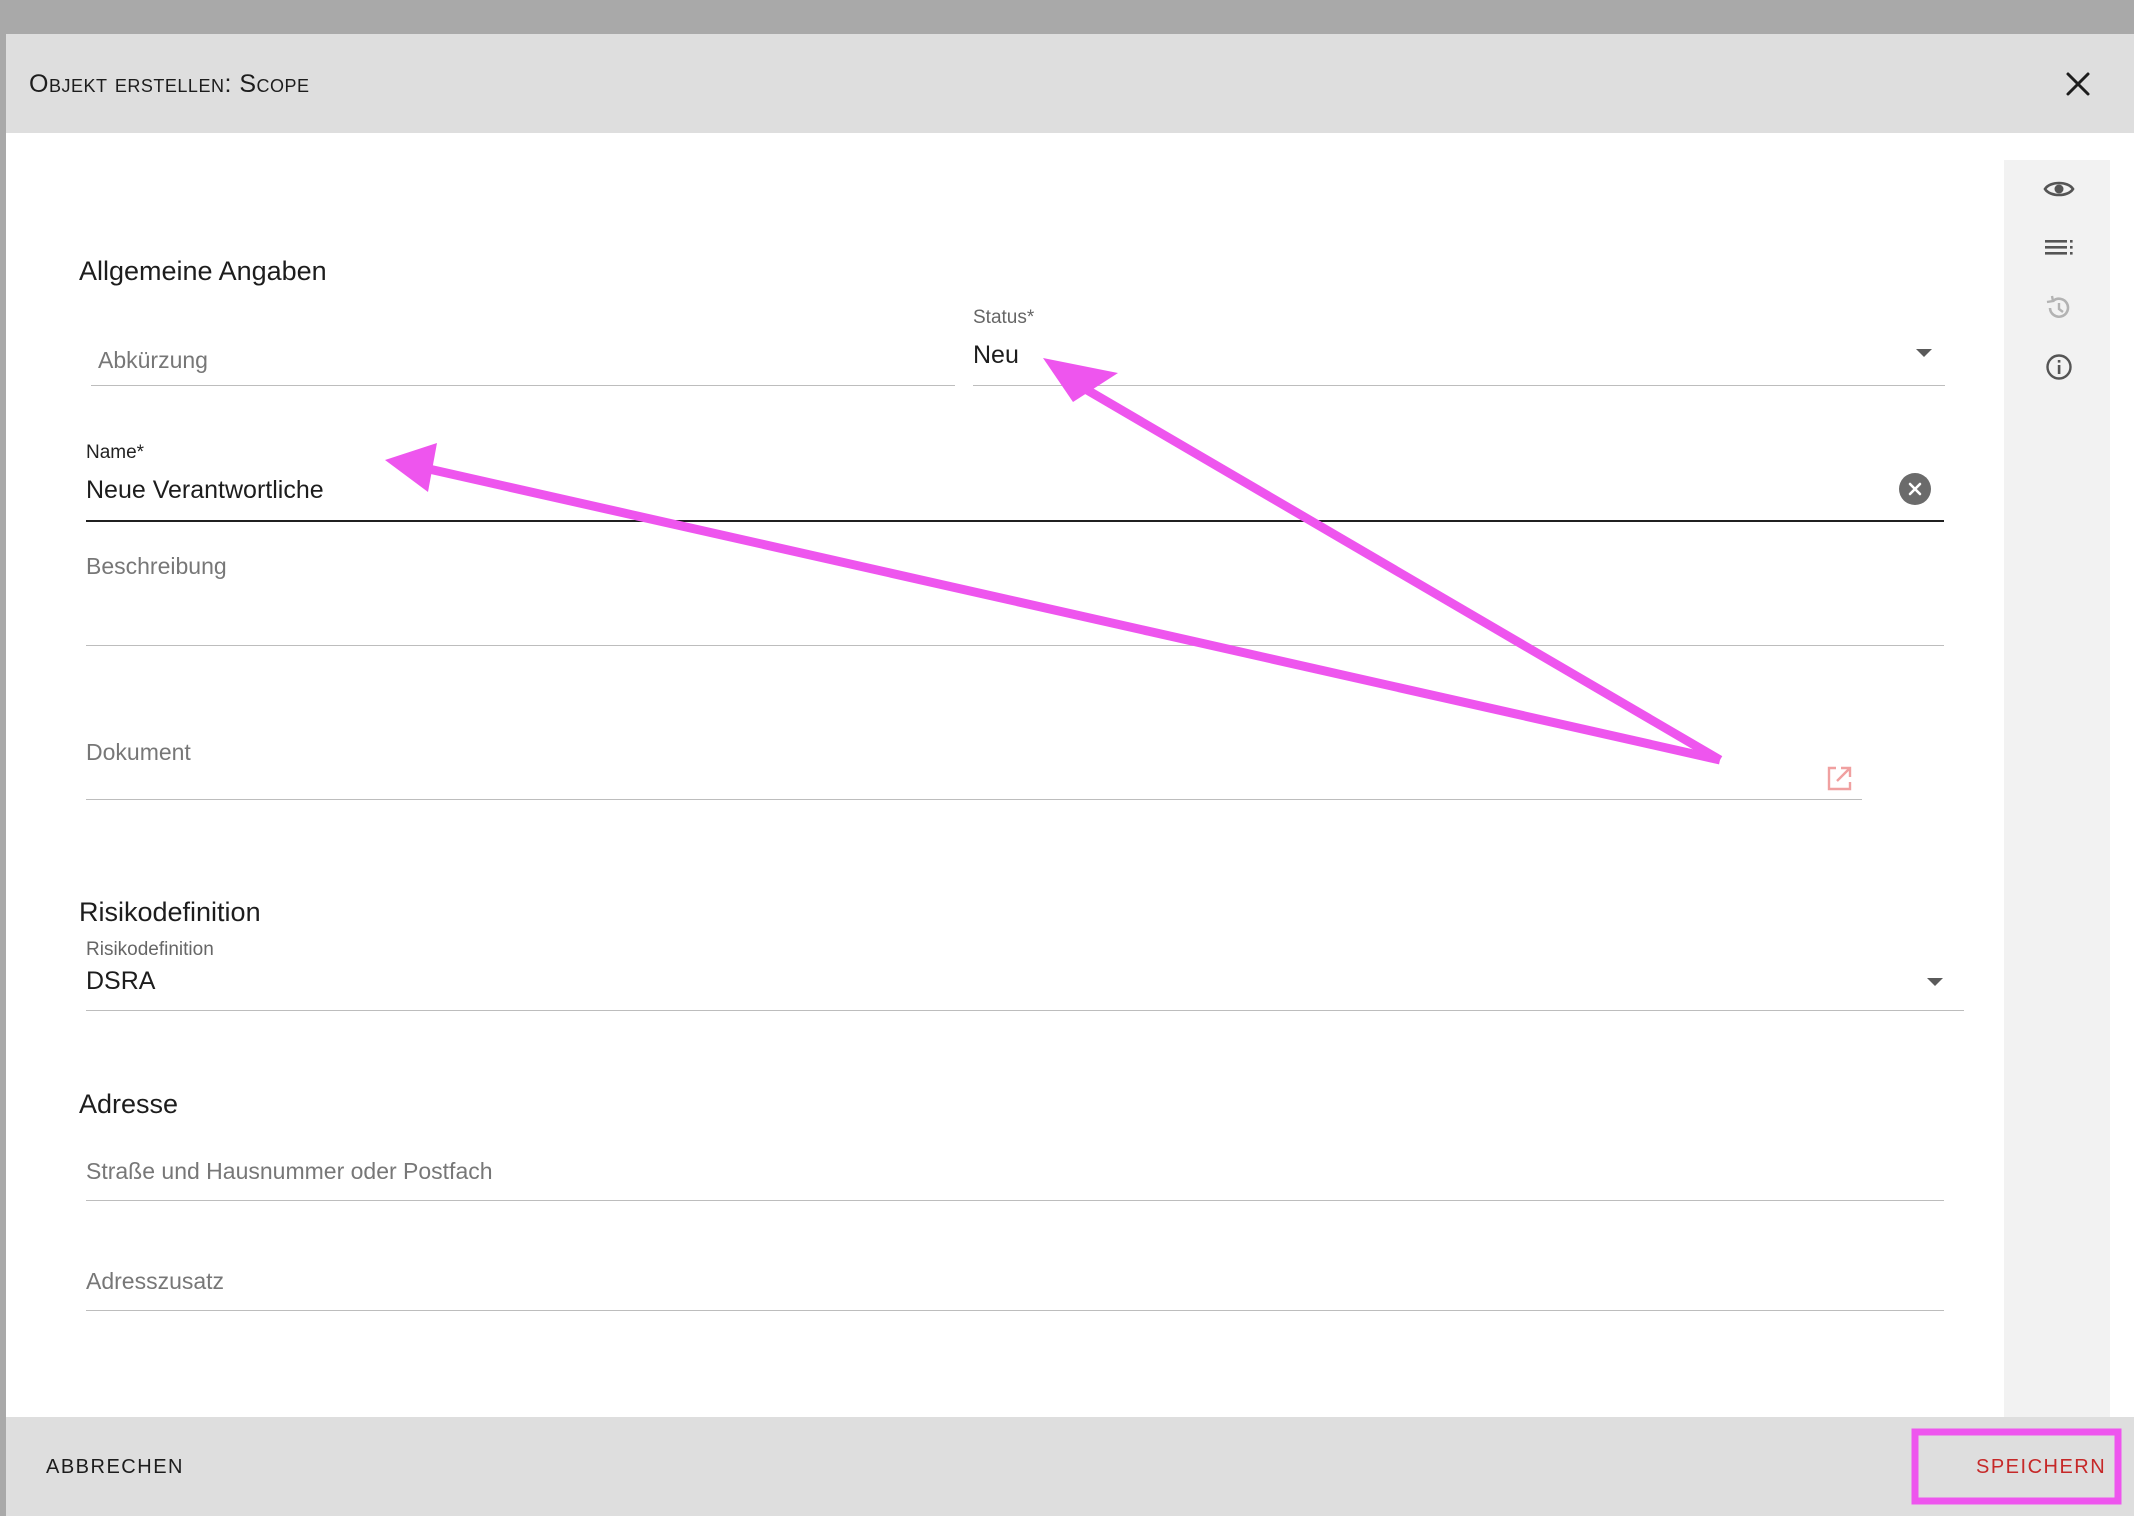 Image resolution: width=2134 pixels, height=1516 pixels. What do you see at coordinates (1070, 1466) in the screenshot?
I see `dialog-footer: ABBRECHEN SPEICHERN` at bounding box center [1070, 1466].